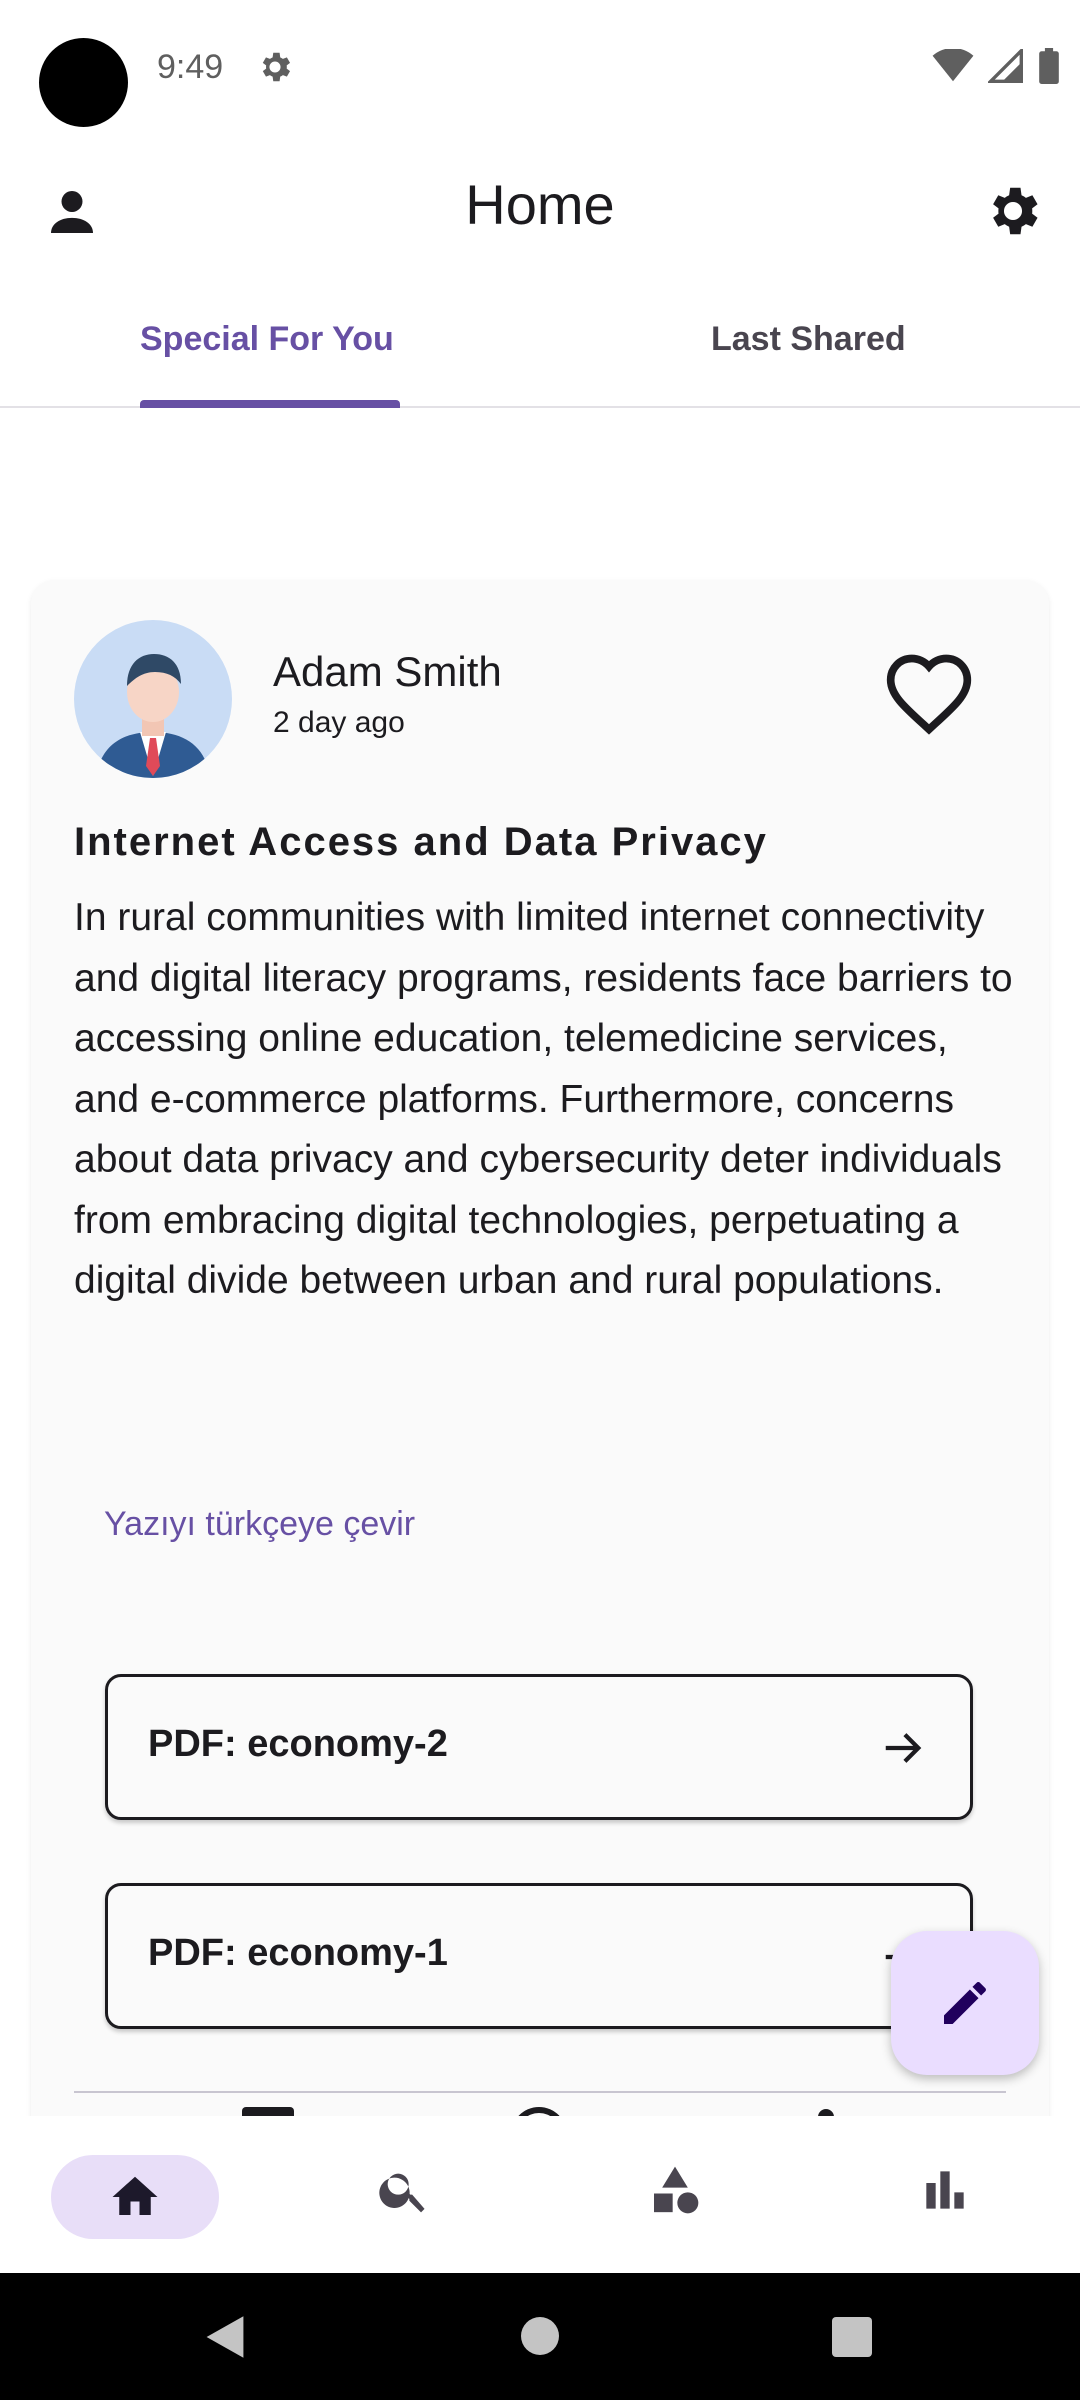 The height and width of the screenshot is (2400, 1080). Describe the element at coordinates (539, 1747) in the screenshot. I see `pdf-attachment-button: PDF: economy-2` at that location.